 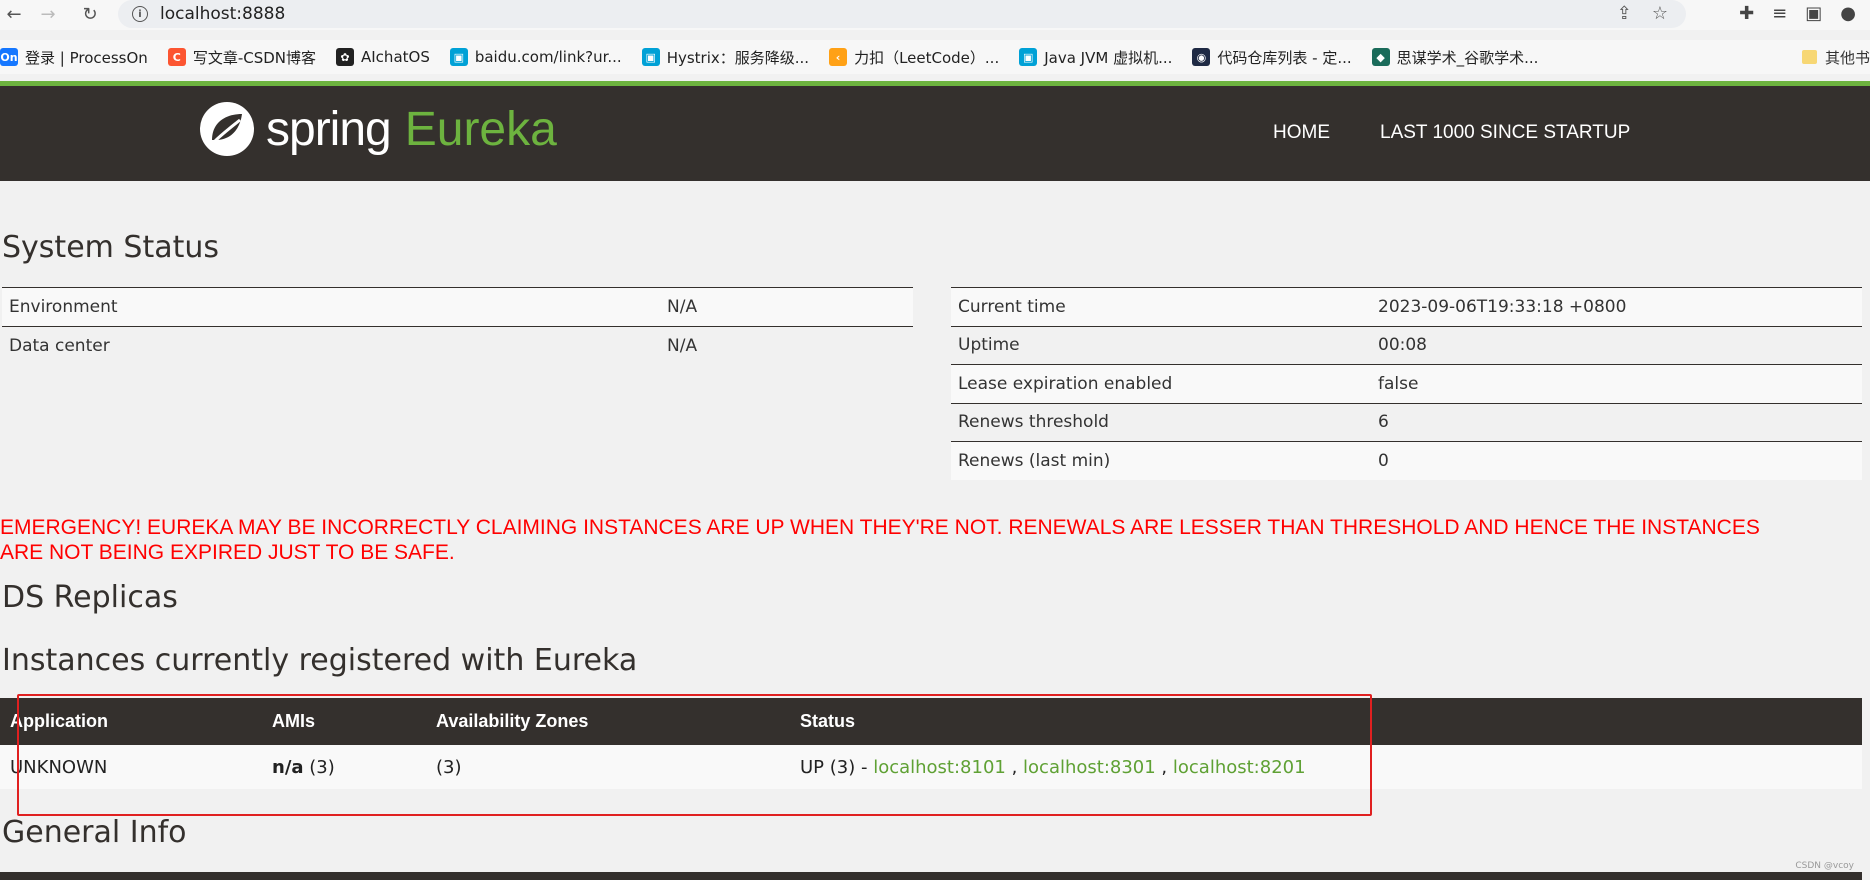 I want to click on status-key: Renews (last min), so click(x=1161, y=460).